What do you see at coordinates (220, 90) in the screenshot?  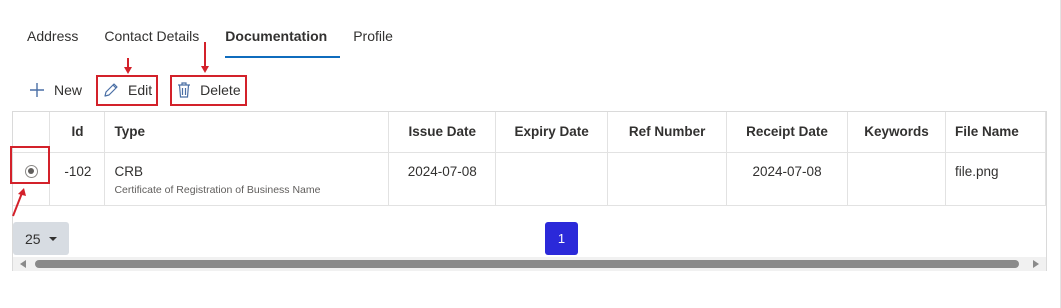 I see `delete-label: Delete` at bounding box center [220, 90].